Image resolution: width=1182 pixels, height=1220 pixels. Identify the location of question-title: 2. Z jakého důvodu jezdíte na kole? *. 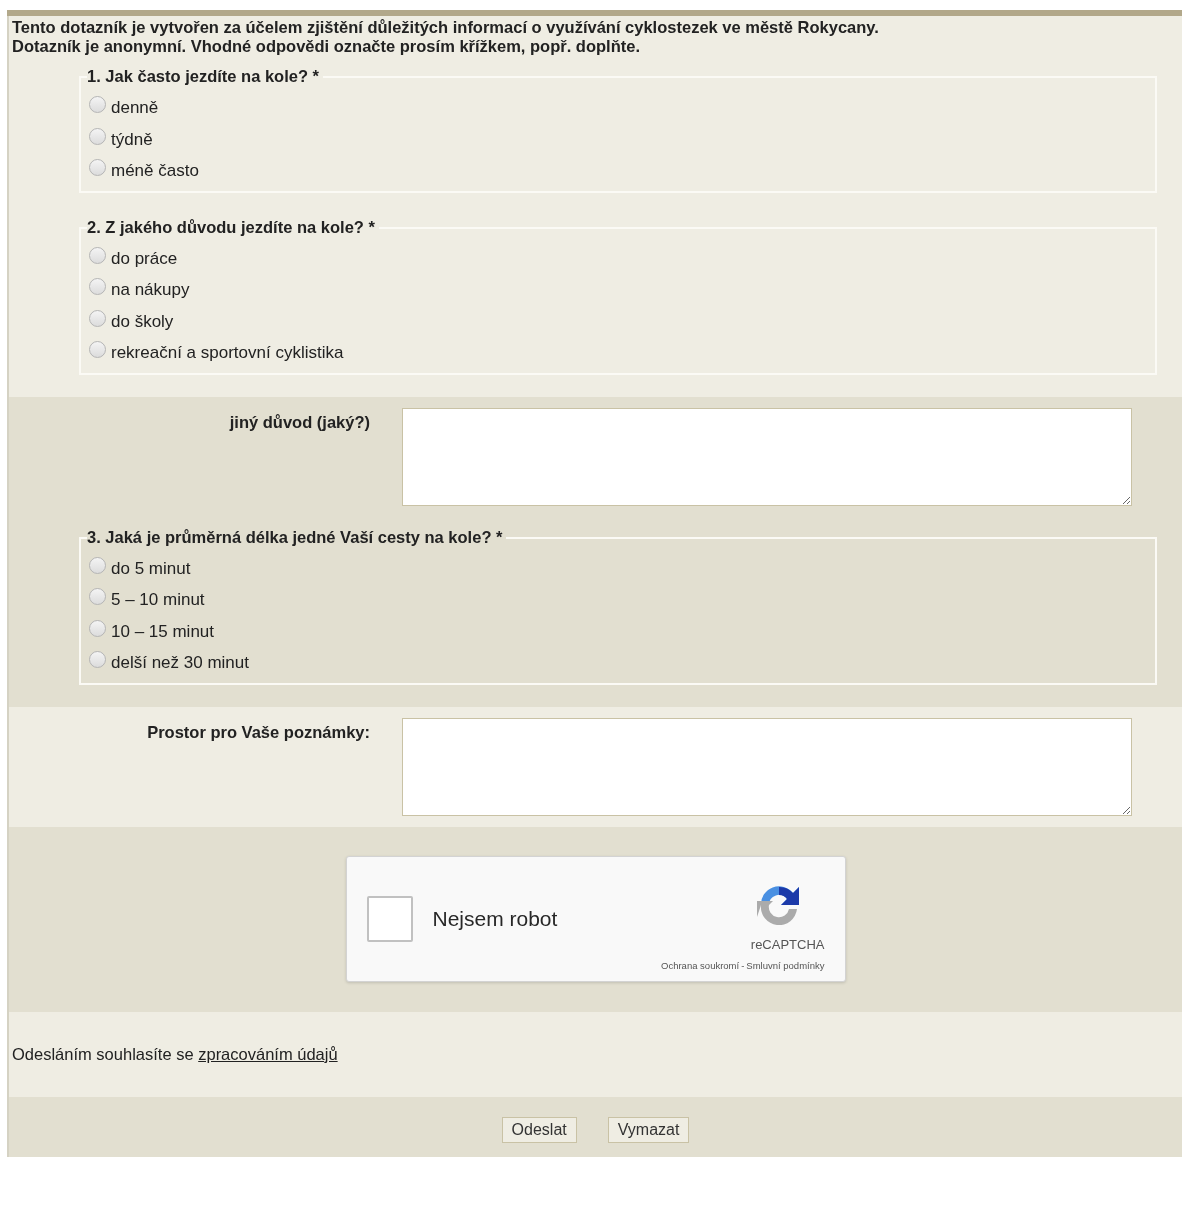
(233, 226).